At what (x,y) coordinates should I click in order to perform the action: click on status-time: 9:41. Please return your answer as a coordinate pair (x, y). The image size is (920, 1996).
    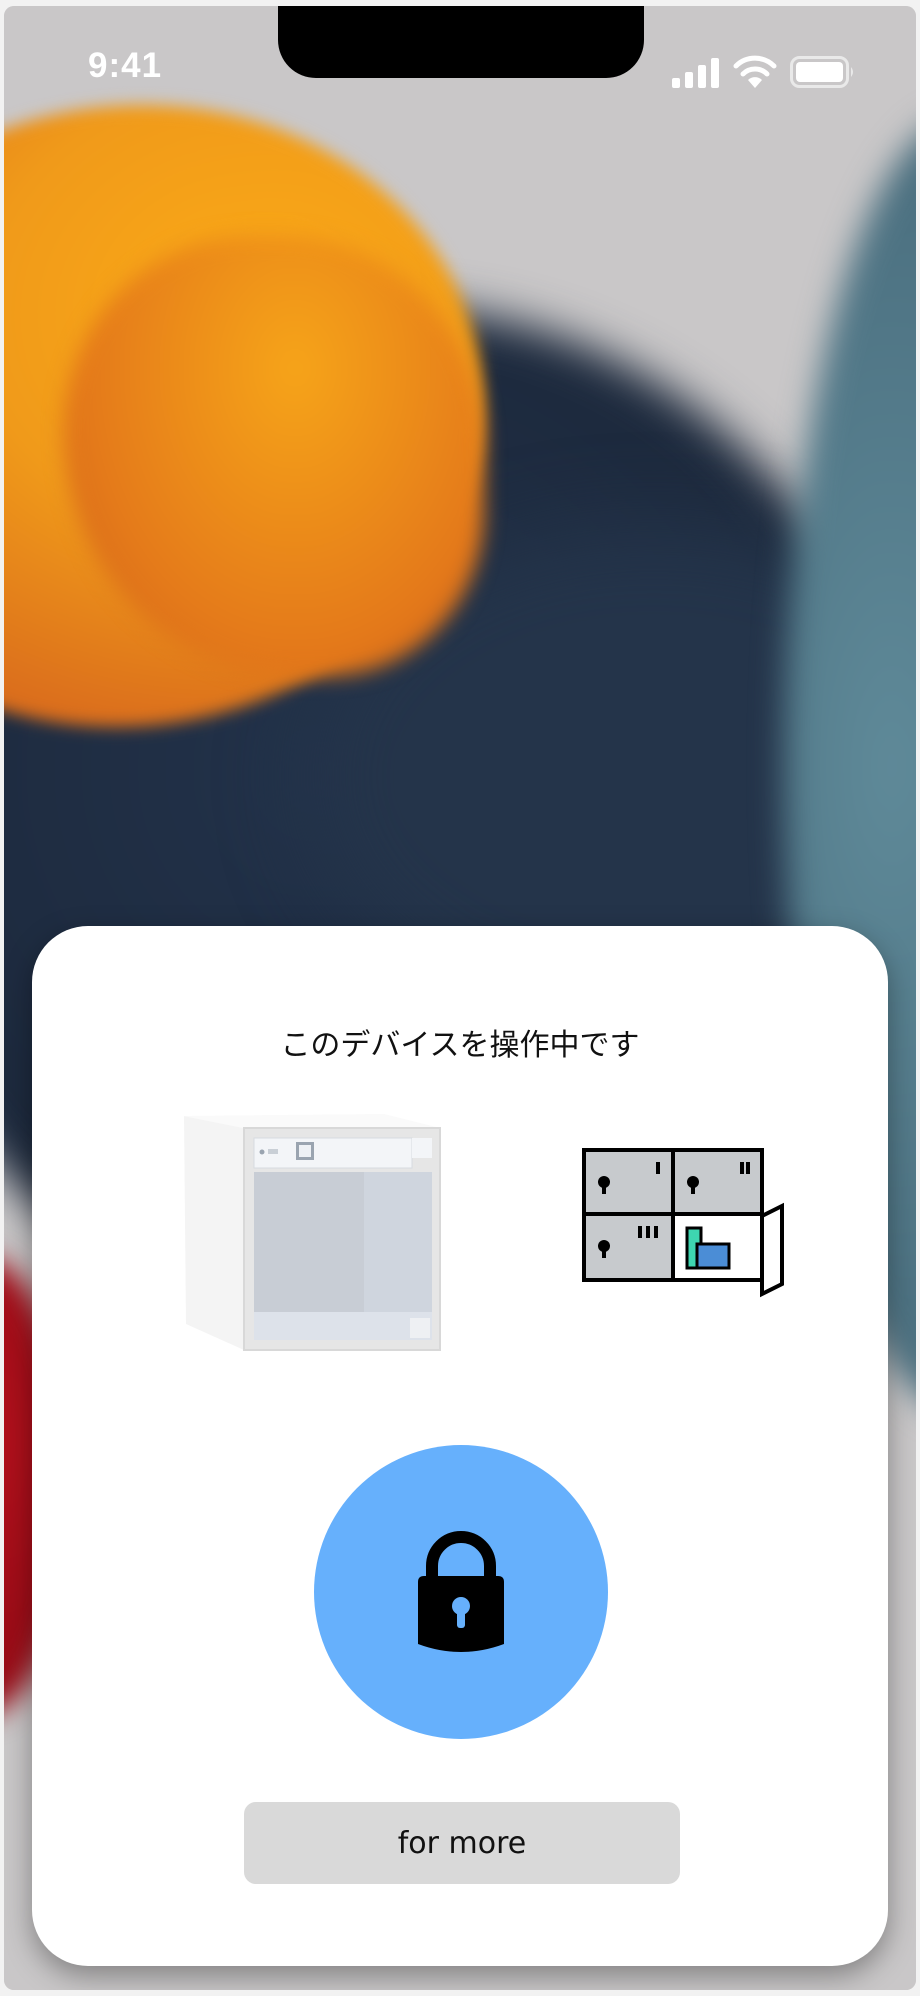
    Looking at the image, I should click on (125, 65).